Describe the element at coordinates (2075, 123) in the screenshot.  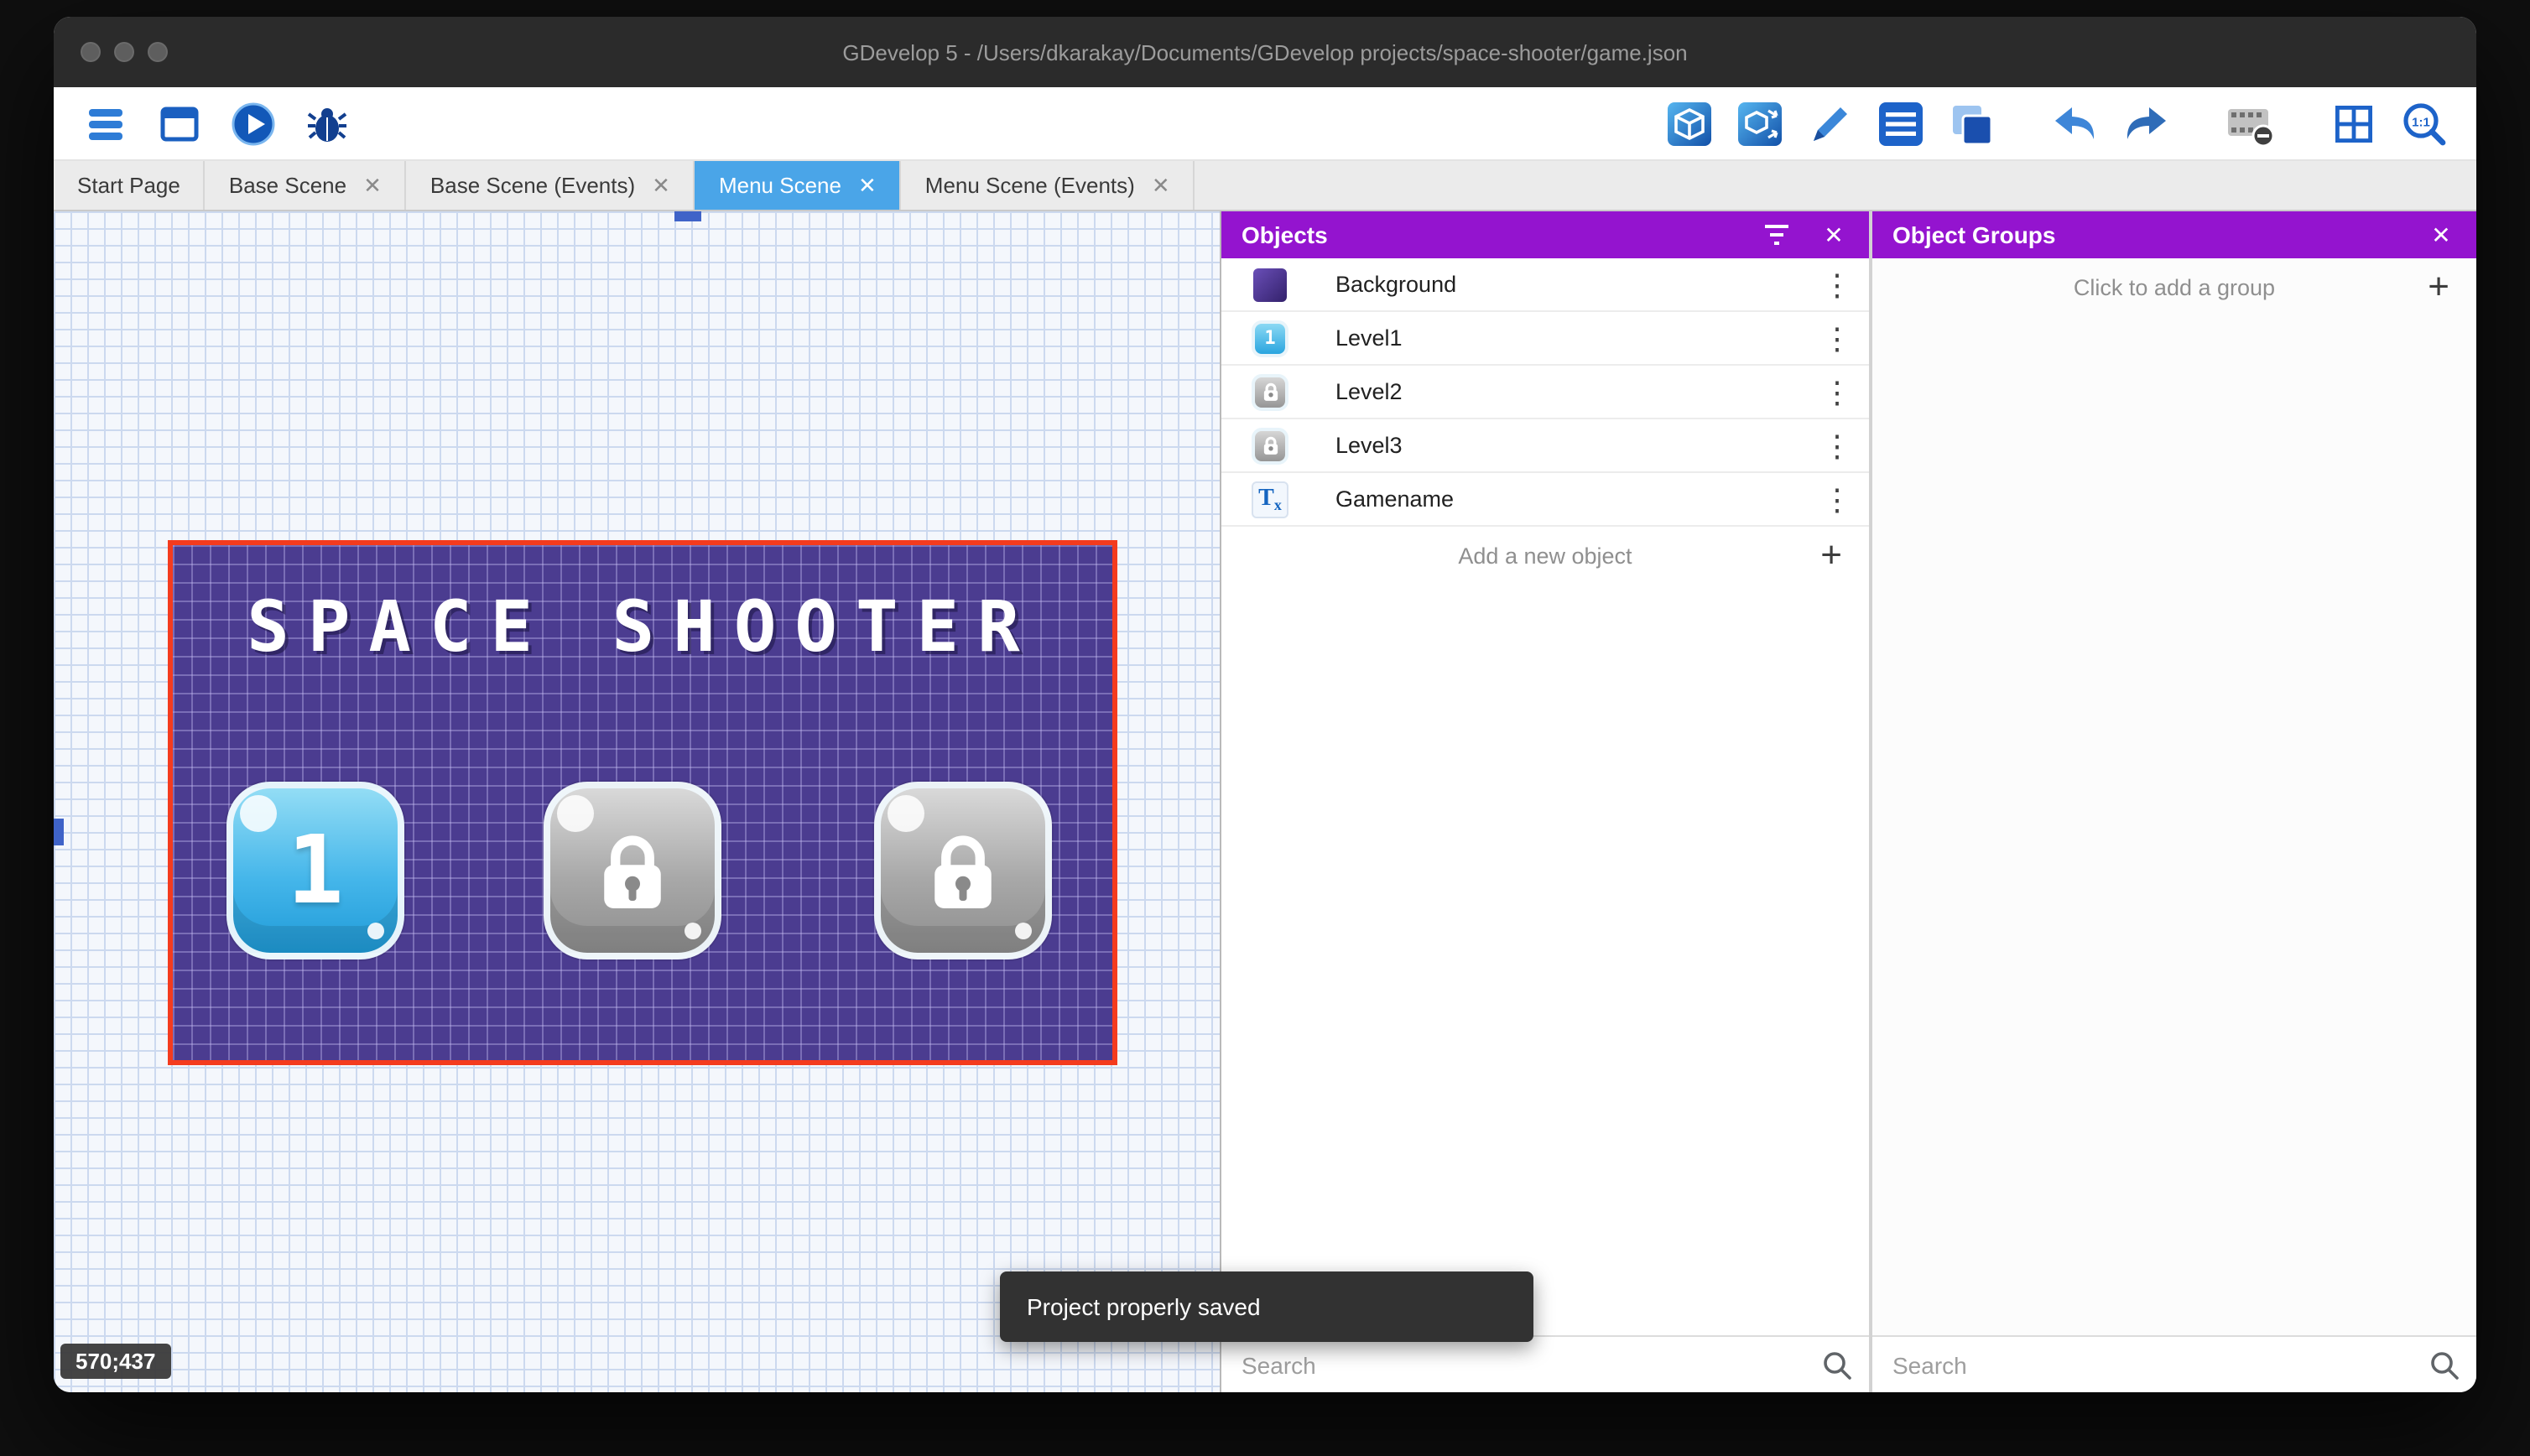
I see `undo-icon` at that location.